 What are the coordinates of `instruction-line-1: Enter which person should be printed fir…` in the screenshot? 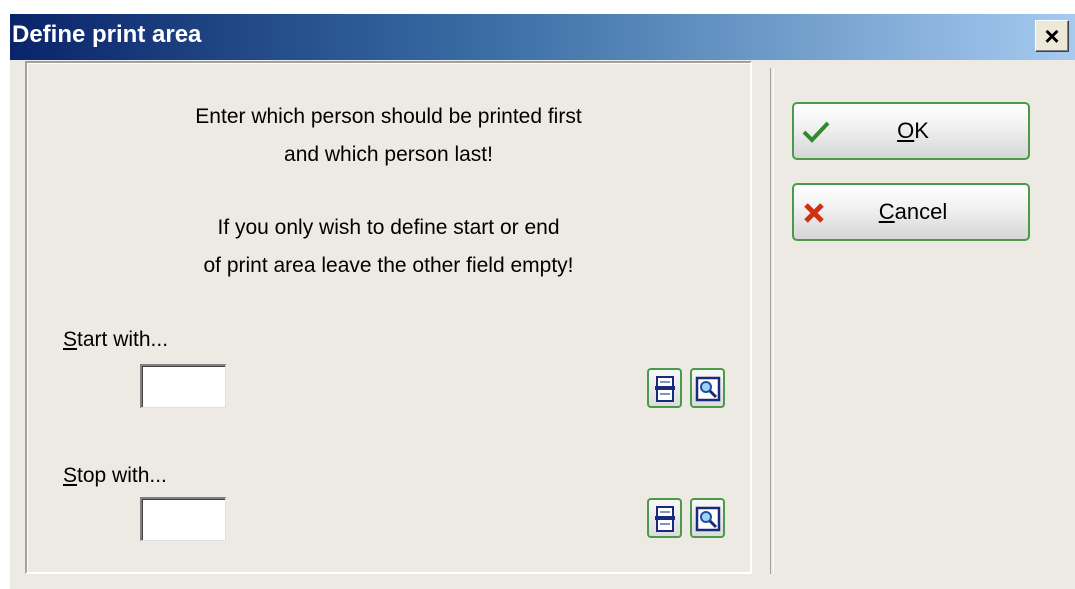 It's located at (388, 116).